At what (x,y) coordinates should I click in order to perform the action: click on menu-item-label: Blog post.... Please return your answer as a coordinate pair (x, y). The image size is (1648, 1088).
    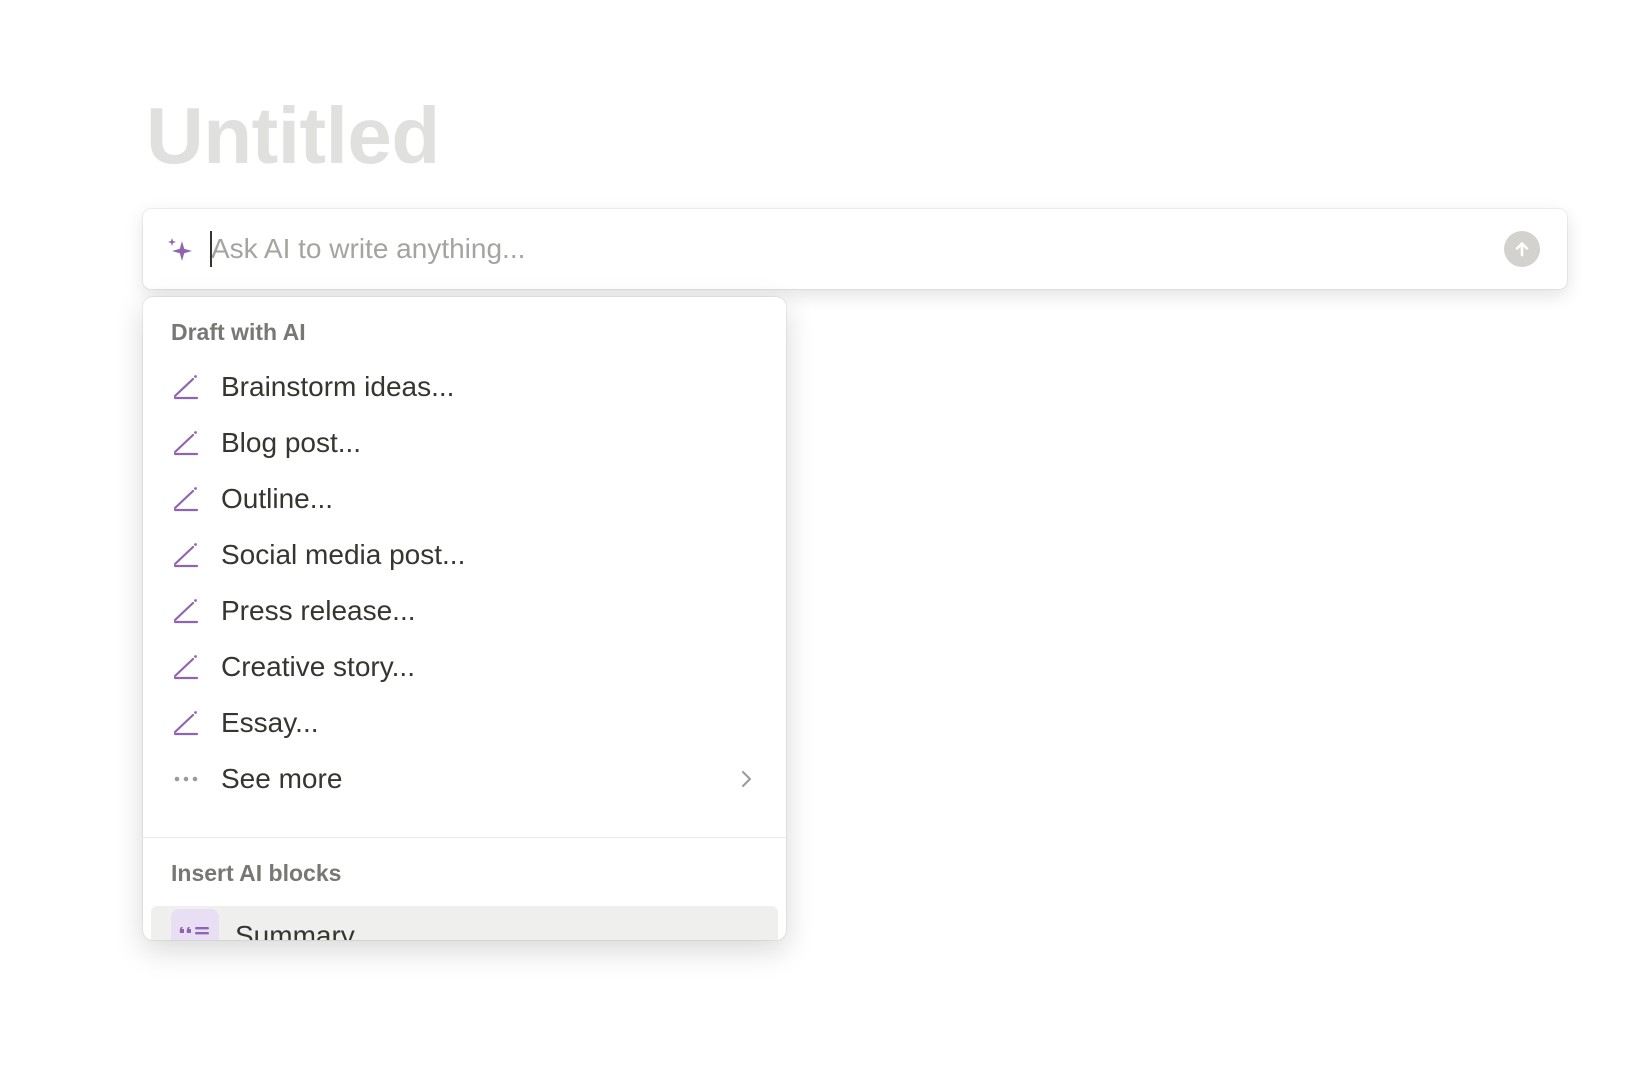
    Looking at the image, I should click on (291, 442).